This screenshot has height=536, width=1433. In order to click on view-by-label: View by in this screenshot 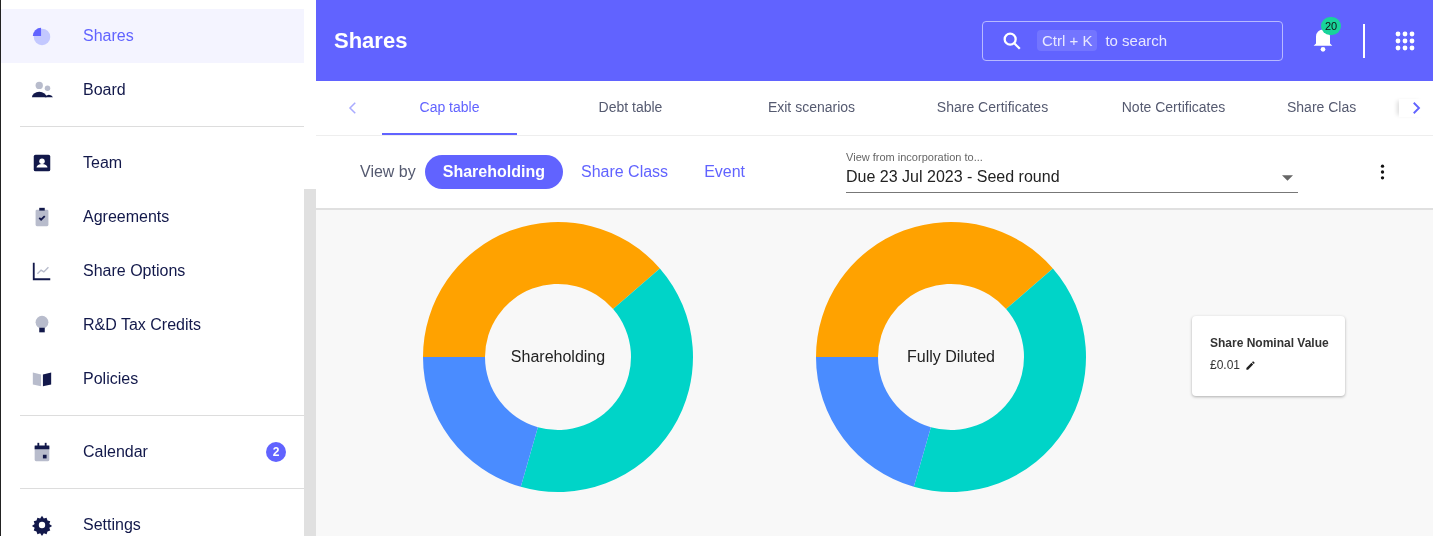, I will do `click(388, 172)`.